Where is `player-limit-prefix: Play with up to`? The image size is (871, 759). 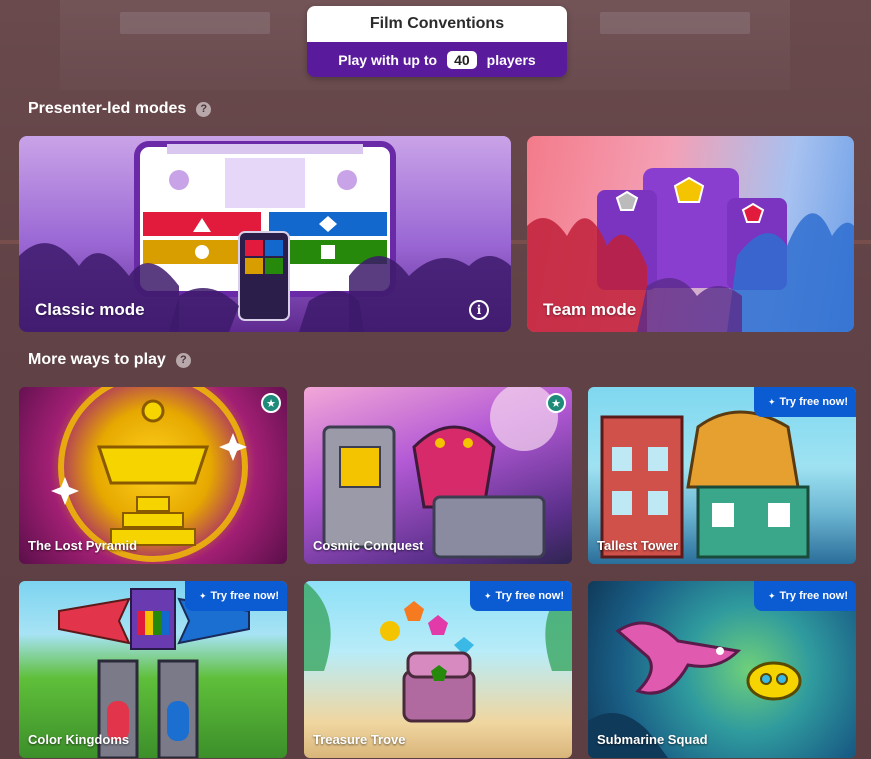
player-limit-prefix: Play with up to is located at coordinates (388, 59).